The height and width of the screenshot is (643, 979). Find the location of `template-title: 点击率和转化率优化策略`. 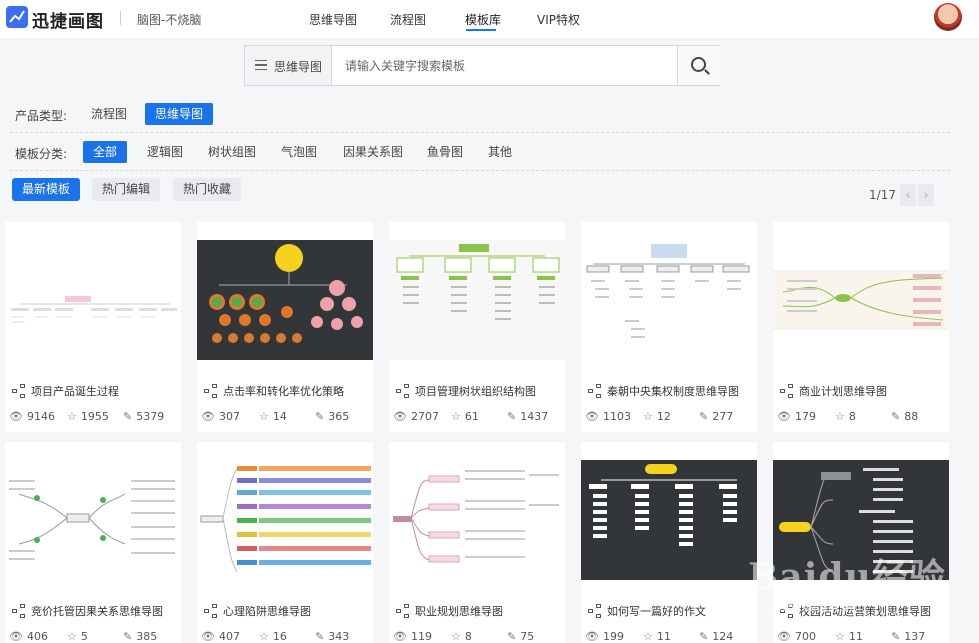

template-title: 点击率和转化率优化策略 is located at coordinates (283, 391).